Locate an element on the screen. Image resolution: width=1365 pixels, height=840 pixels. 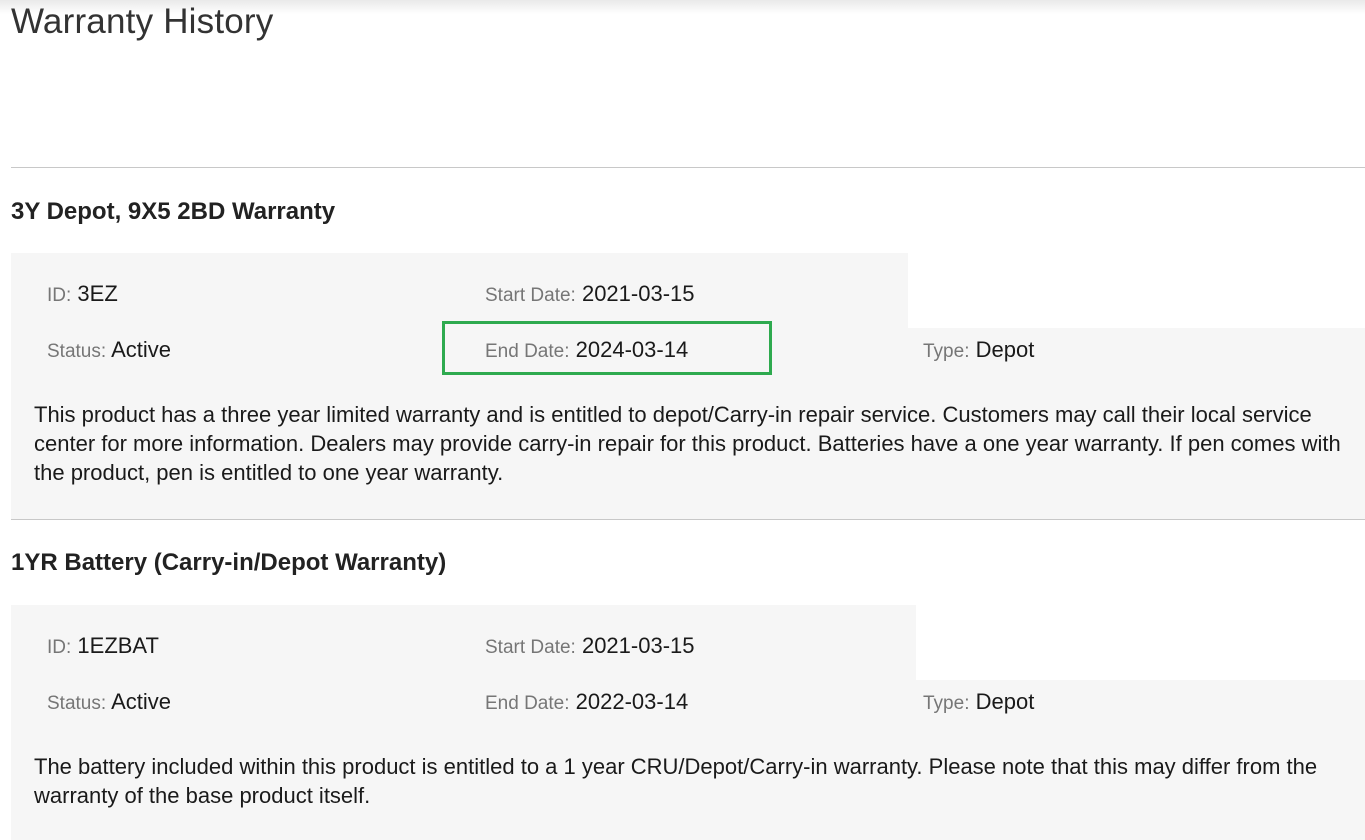
warranty-title: 1YR Battery (Carry-in/Depot Warranty) is located at coordinates (229, 562).